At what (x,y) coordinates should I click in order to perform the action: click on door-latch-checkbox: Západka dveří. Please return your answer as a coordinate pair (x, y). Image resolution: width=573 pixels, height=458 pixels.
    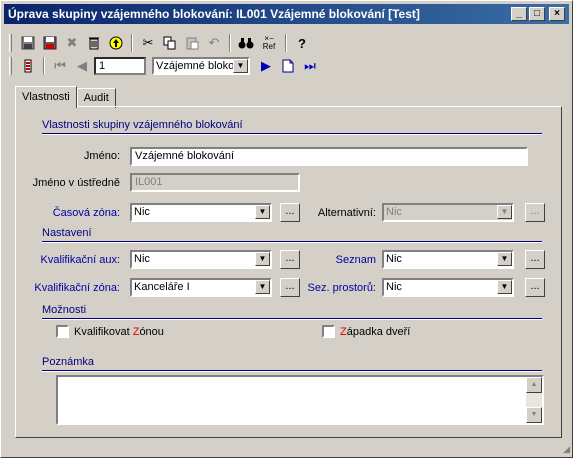
    Looking at the image, I should click on (366, 331).